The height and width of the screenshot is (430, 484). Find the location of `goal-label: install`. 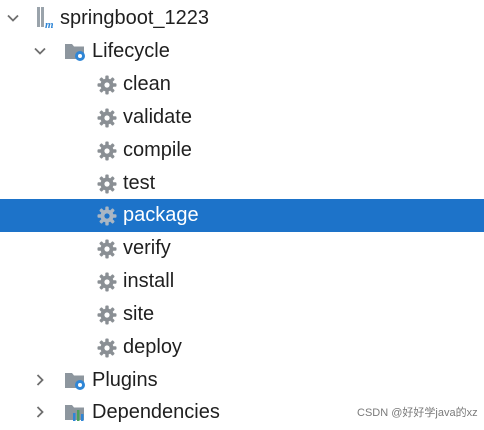

goal-label: install is located at coordinates (149, 281).